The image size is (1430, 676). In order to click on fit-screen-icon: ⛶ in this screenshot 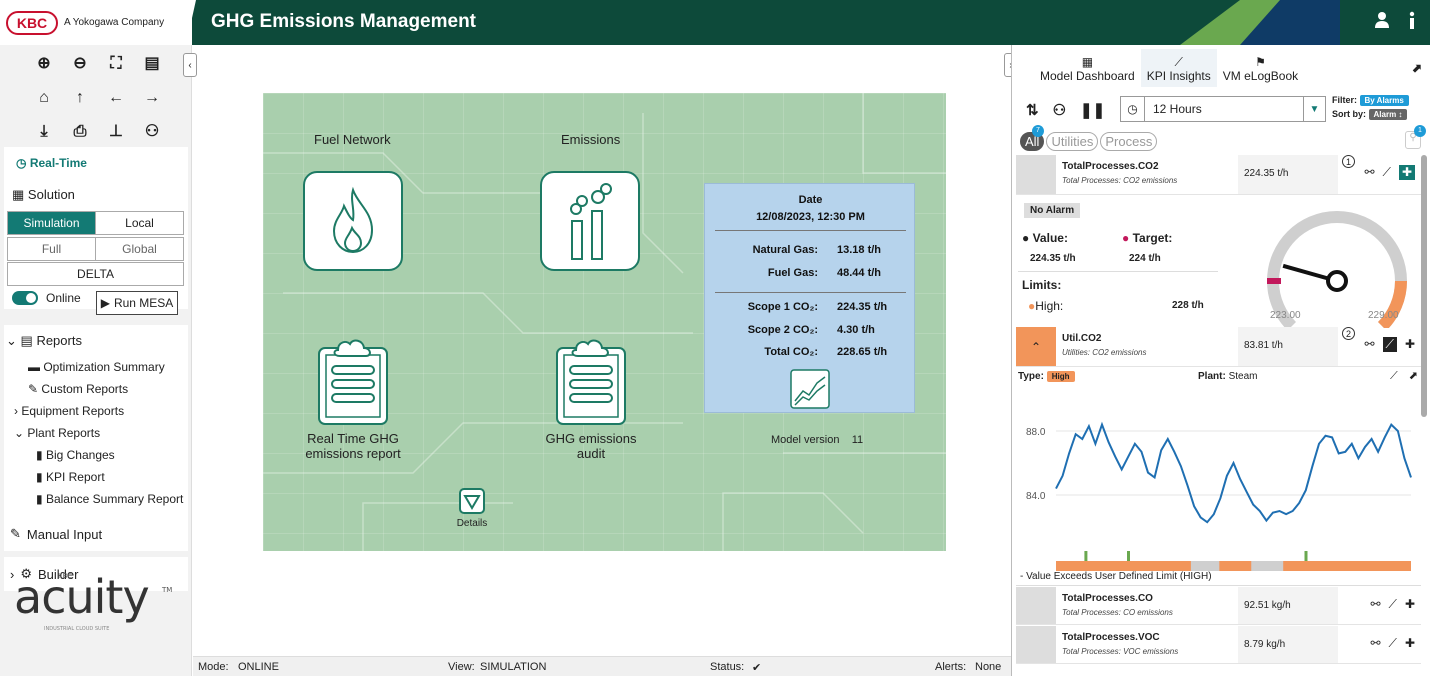, I will do `click(116, 64)`.